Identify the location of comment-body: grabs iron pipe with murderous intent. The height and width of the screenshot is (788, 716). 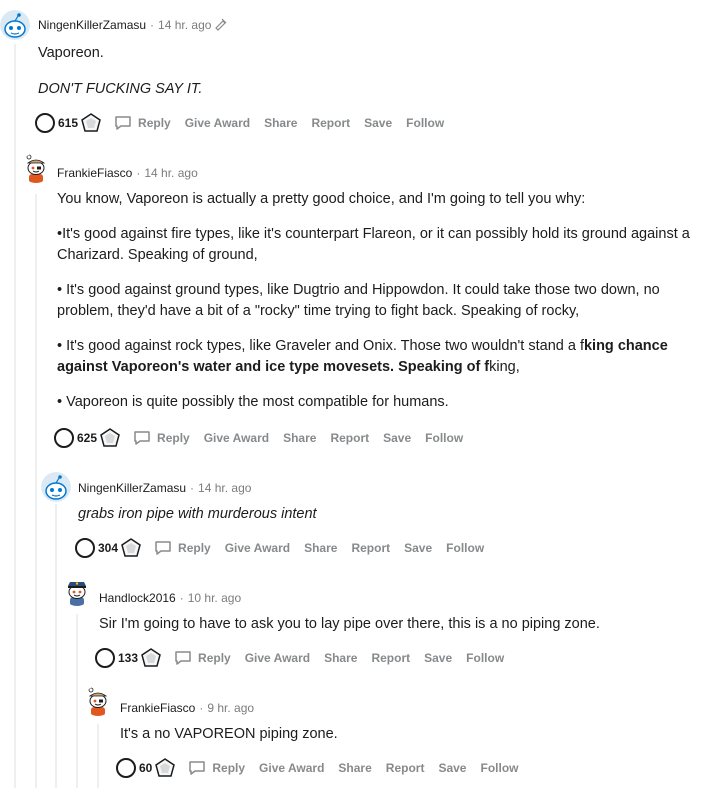
(388, 514).